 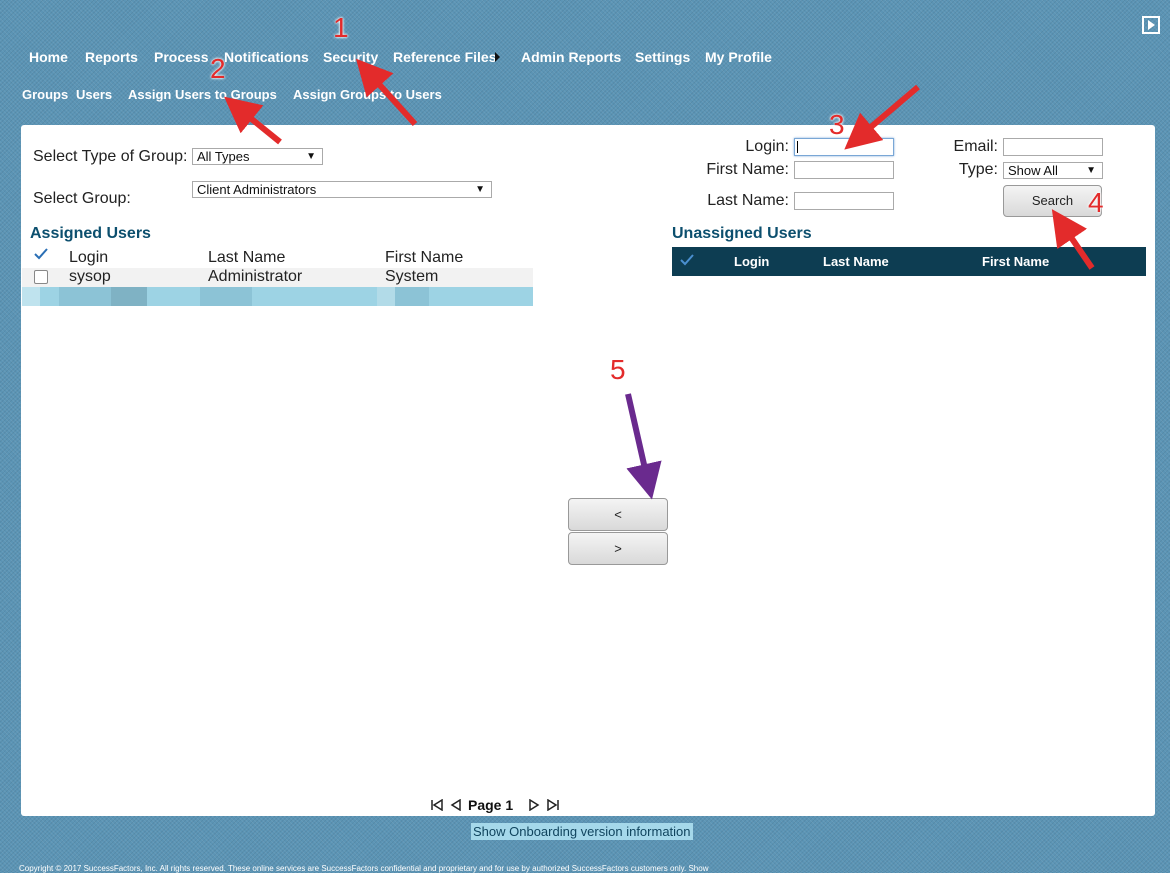 What do you see at coordinates (618, 548) in the screenshot?
I see `move-right-button: >` at bounding box center [618, 548].